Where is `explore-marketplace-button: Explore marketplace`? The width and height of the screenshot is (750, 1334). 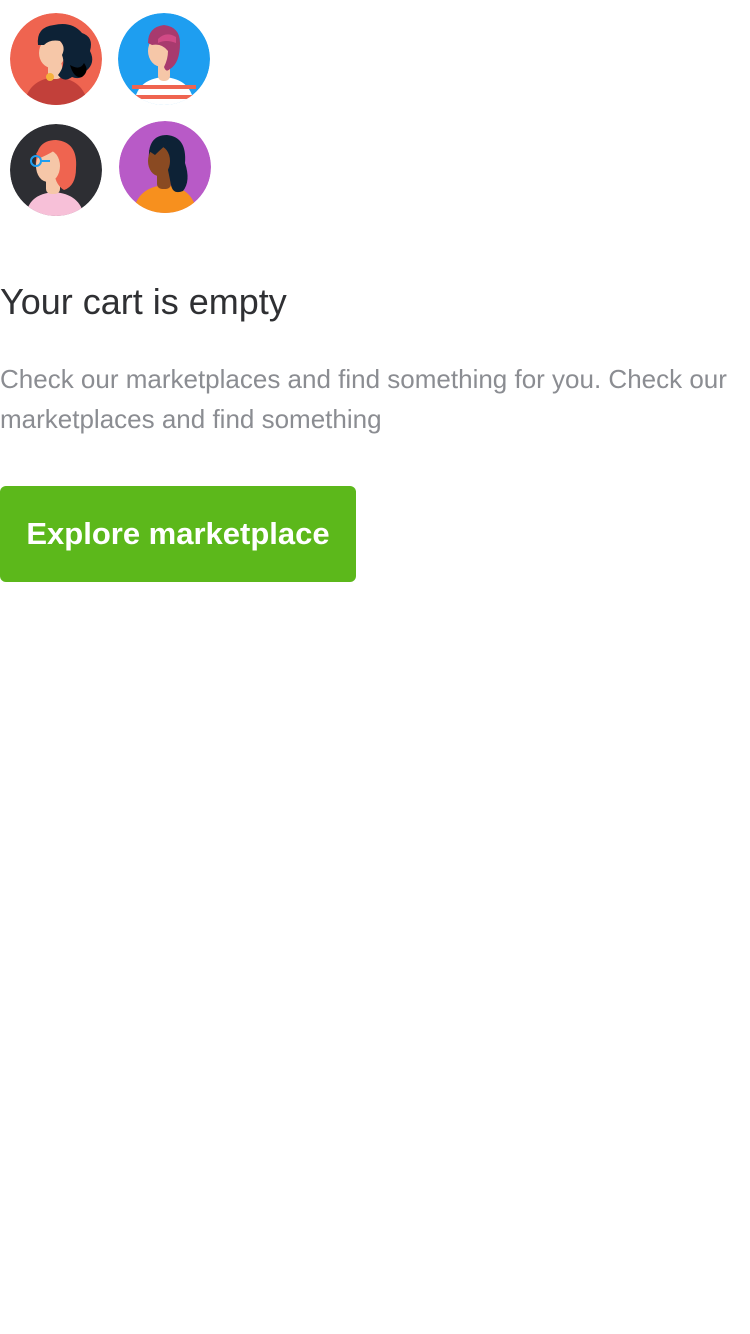 explore-marketplace-button: Explore marketplace is located at coordinates (178, 534).